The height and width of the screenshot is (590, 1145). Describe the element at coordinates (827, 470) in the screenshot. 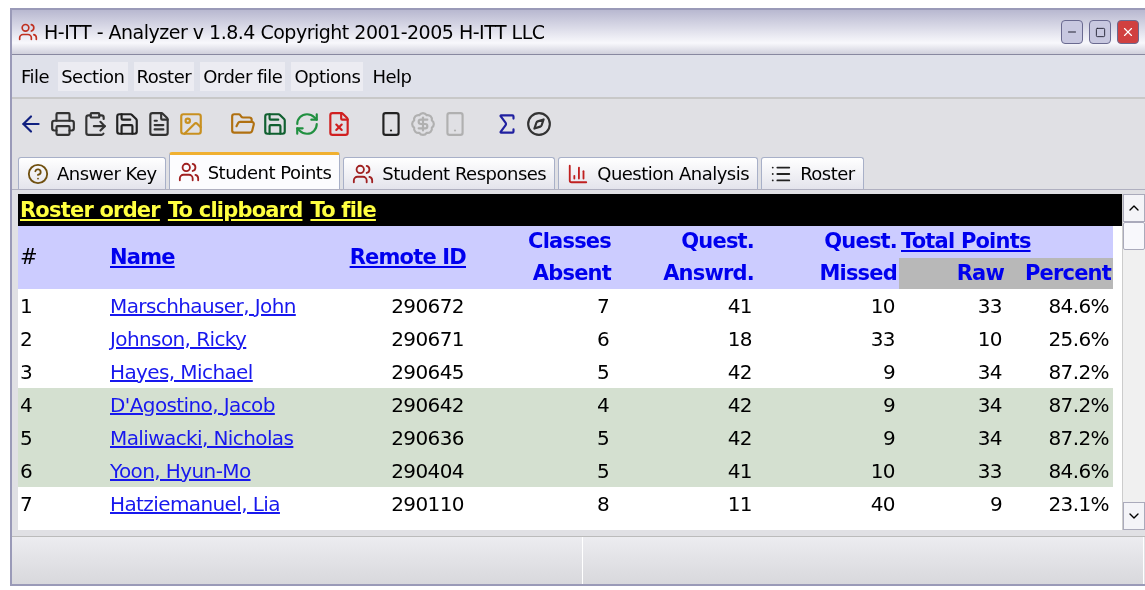

I see `table-cell: 10` at that location.